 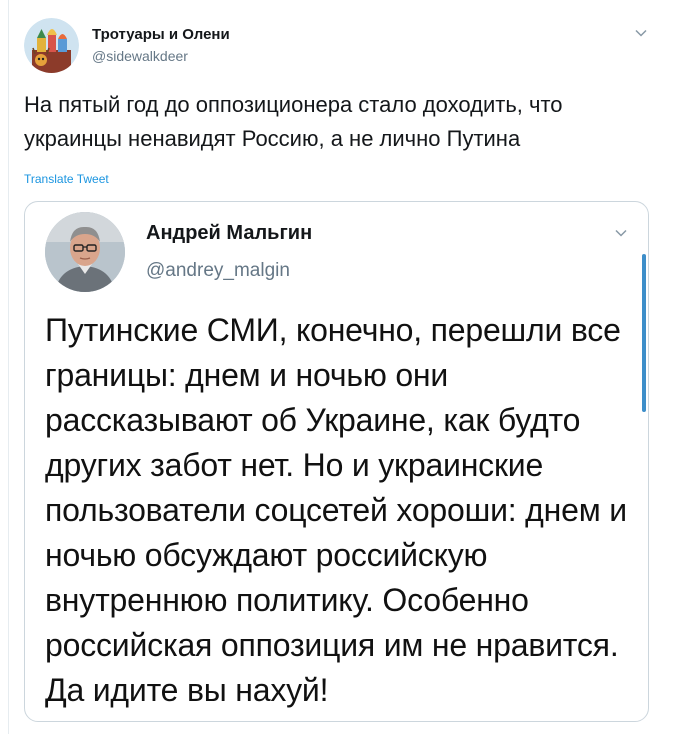 What do you see at coordinates (218, 271) in the screenshot?
I see `quoted-user-handle: @andrey_malgin` at bounding box center [218, 271].